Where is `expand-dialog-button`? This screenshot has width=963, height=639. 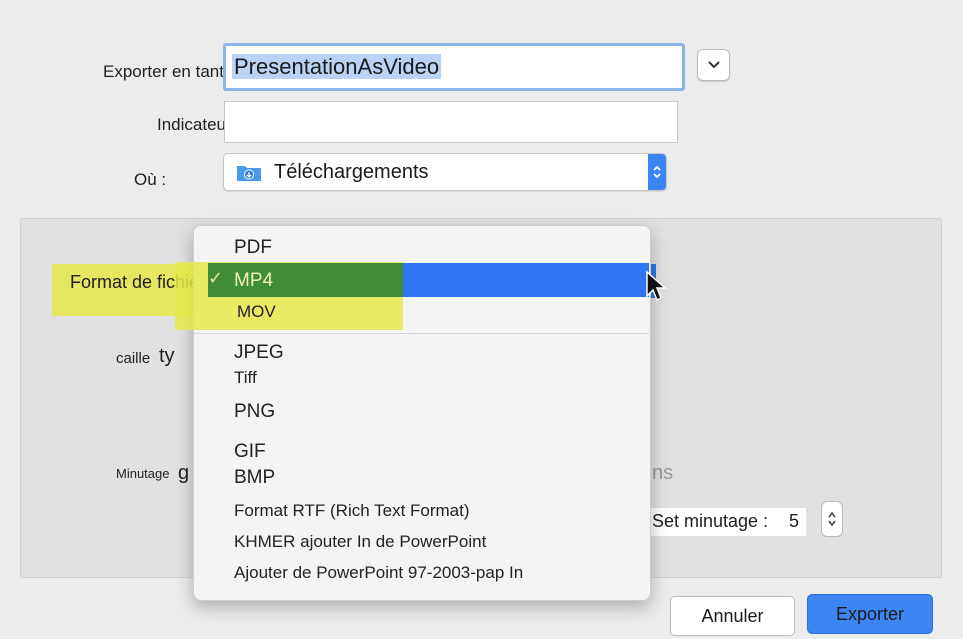 expand-dialog-button is located at coordinates (713, 65).